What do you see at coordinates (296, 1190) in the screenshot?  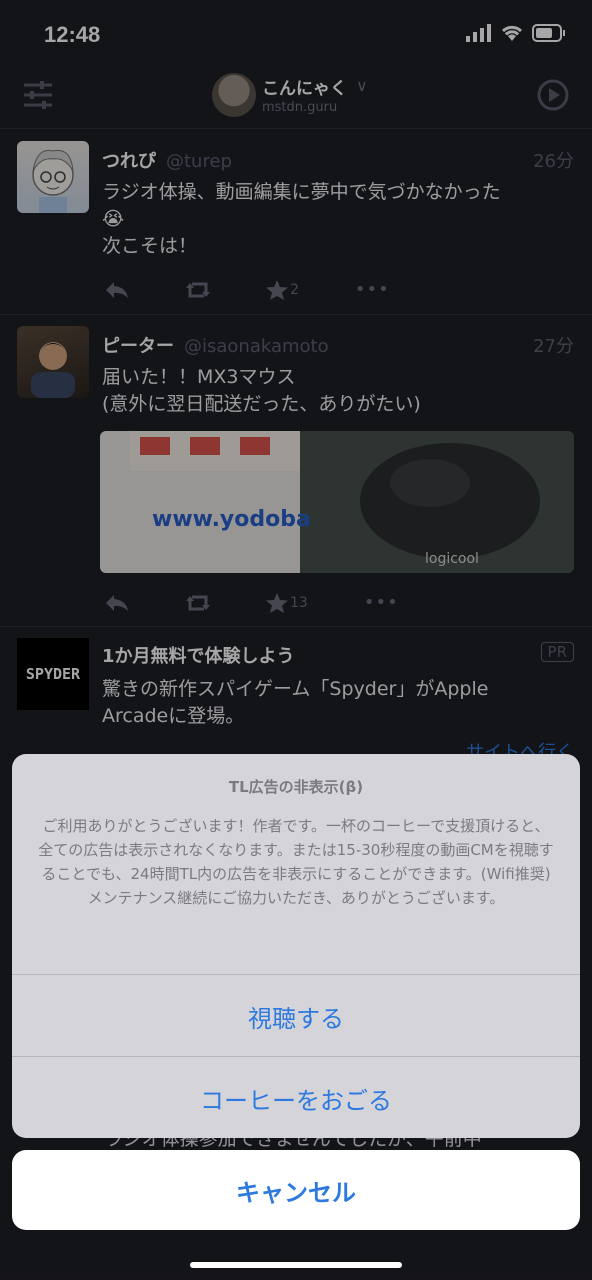 I see `cancel-button: キャンセル` at bounding box center [296, 1190].